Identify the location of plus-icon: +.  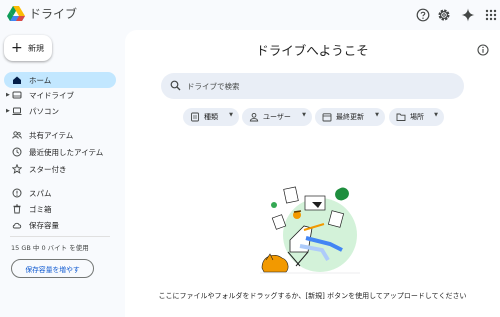
(17, 48).